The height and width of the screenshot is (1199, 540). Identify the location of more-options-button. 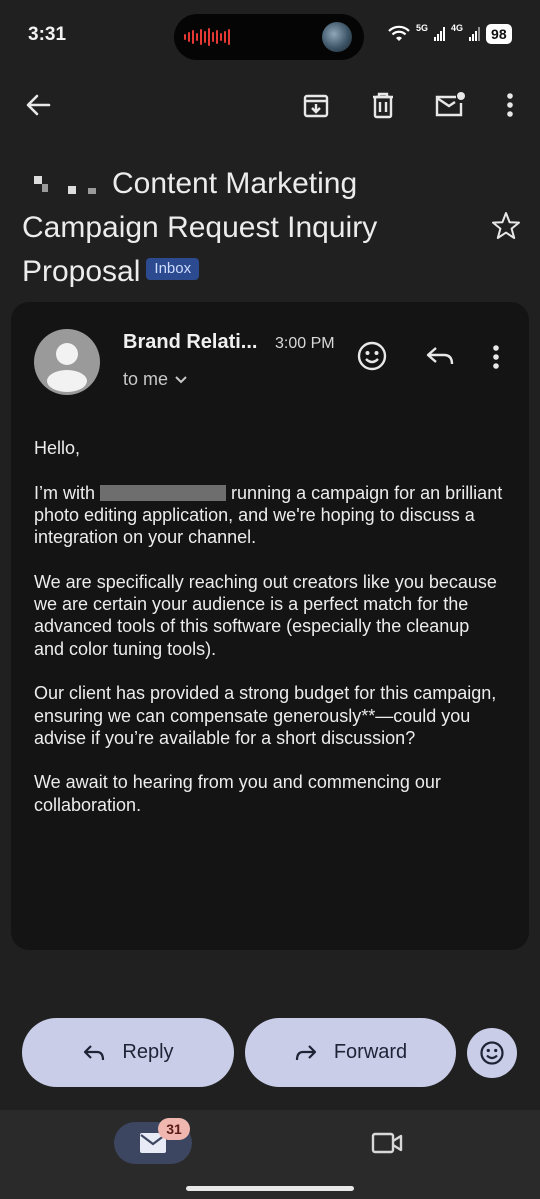
(510, 105).